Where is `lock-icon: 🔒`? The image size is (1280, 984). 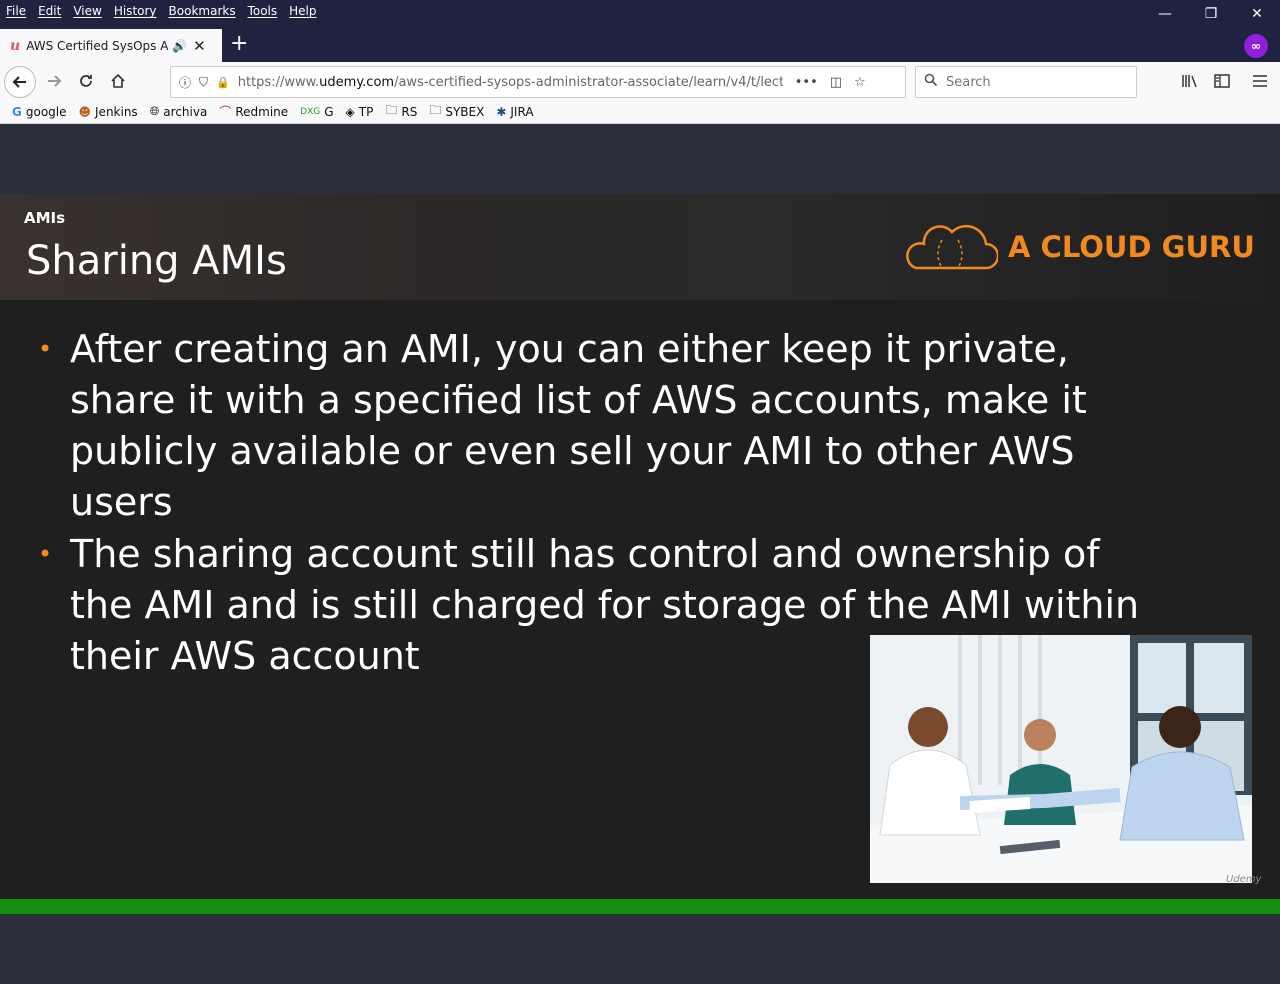
lock-icon: 🔒 is located at coordinates (223, 82).